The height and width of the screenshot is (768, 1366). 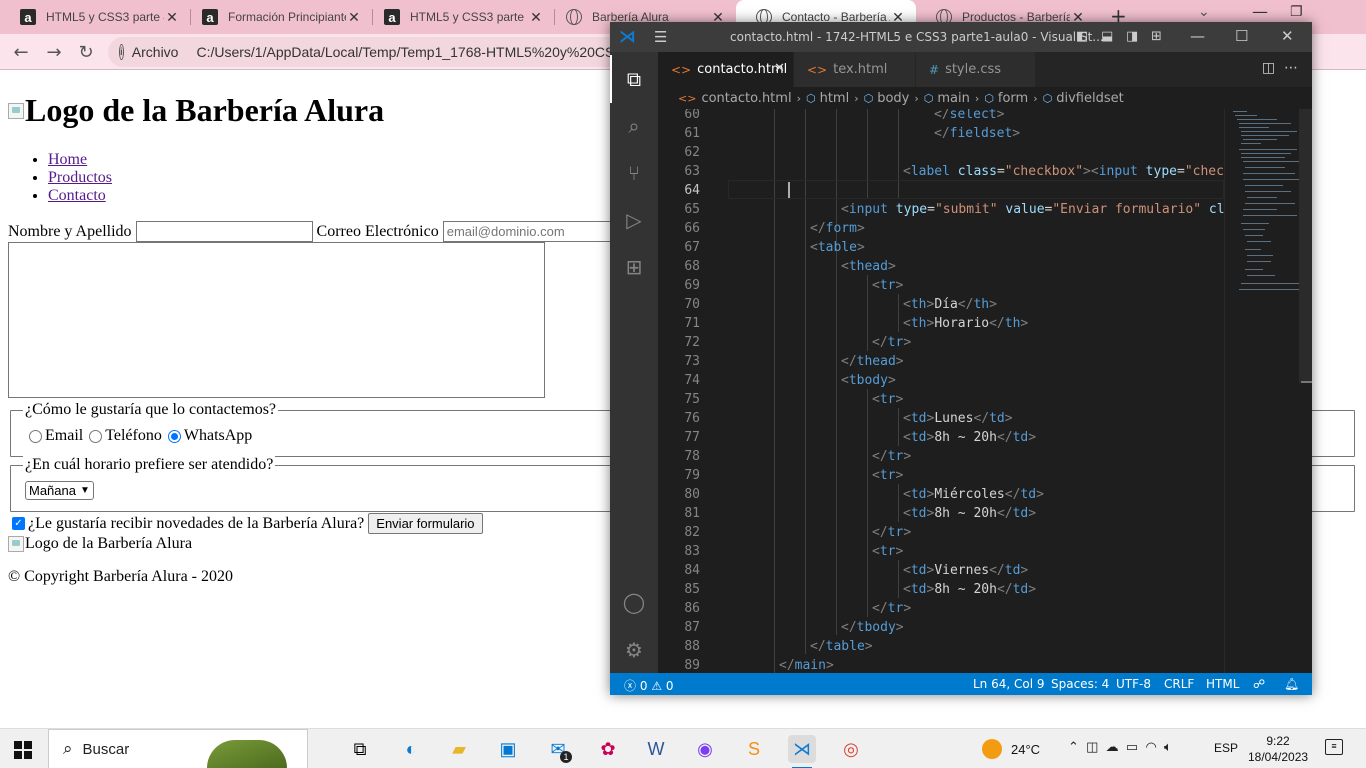 I want to click on store-icon: ▣, so click(x=508, y=749).